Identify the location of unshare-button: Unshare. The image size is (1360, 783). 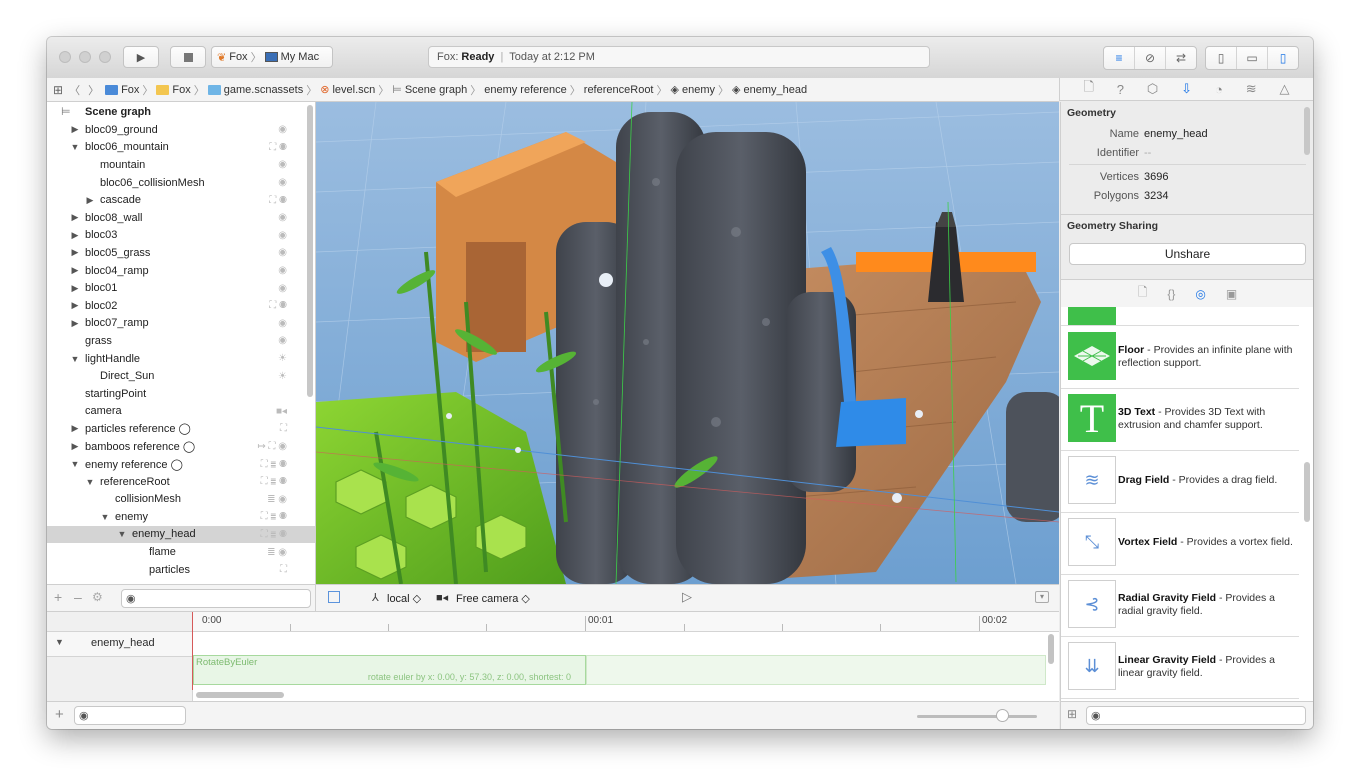
(1187, 254).